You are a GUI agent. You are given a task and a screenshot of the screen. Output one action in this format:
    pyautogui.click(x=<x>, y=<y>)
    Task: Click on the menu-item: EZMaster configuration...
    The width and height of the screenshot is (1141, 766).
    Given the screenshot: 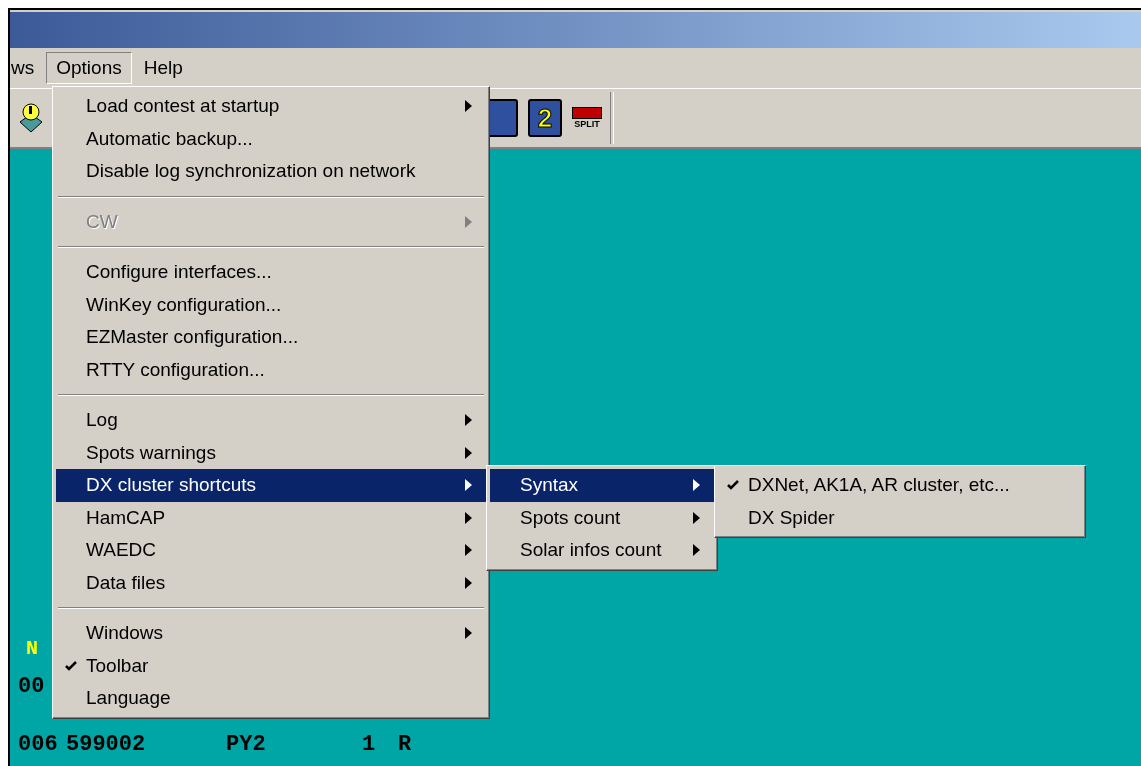 What is the action you would take?
    pyautogui.click(x=271, y=337)
    